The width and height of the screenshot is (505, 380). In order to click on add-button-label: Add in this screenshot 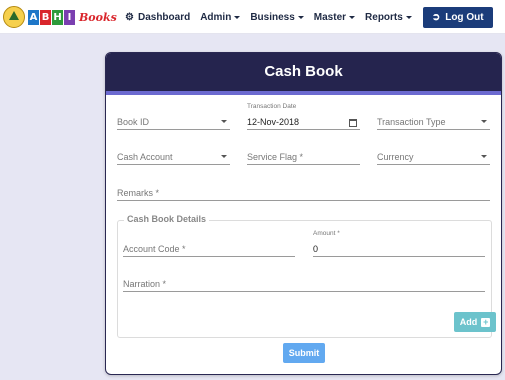, I will do `click(468, 322)`.